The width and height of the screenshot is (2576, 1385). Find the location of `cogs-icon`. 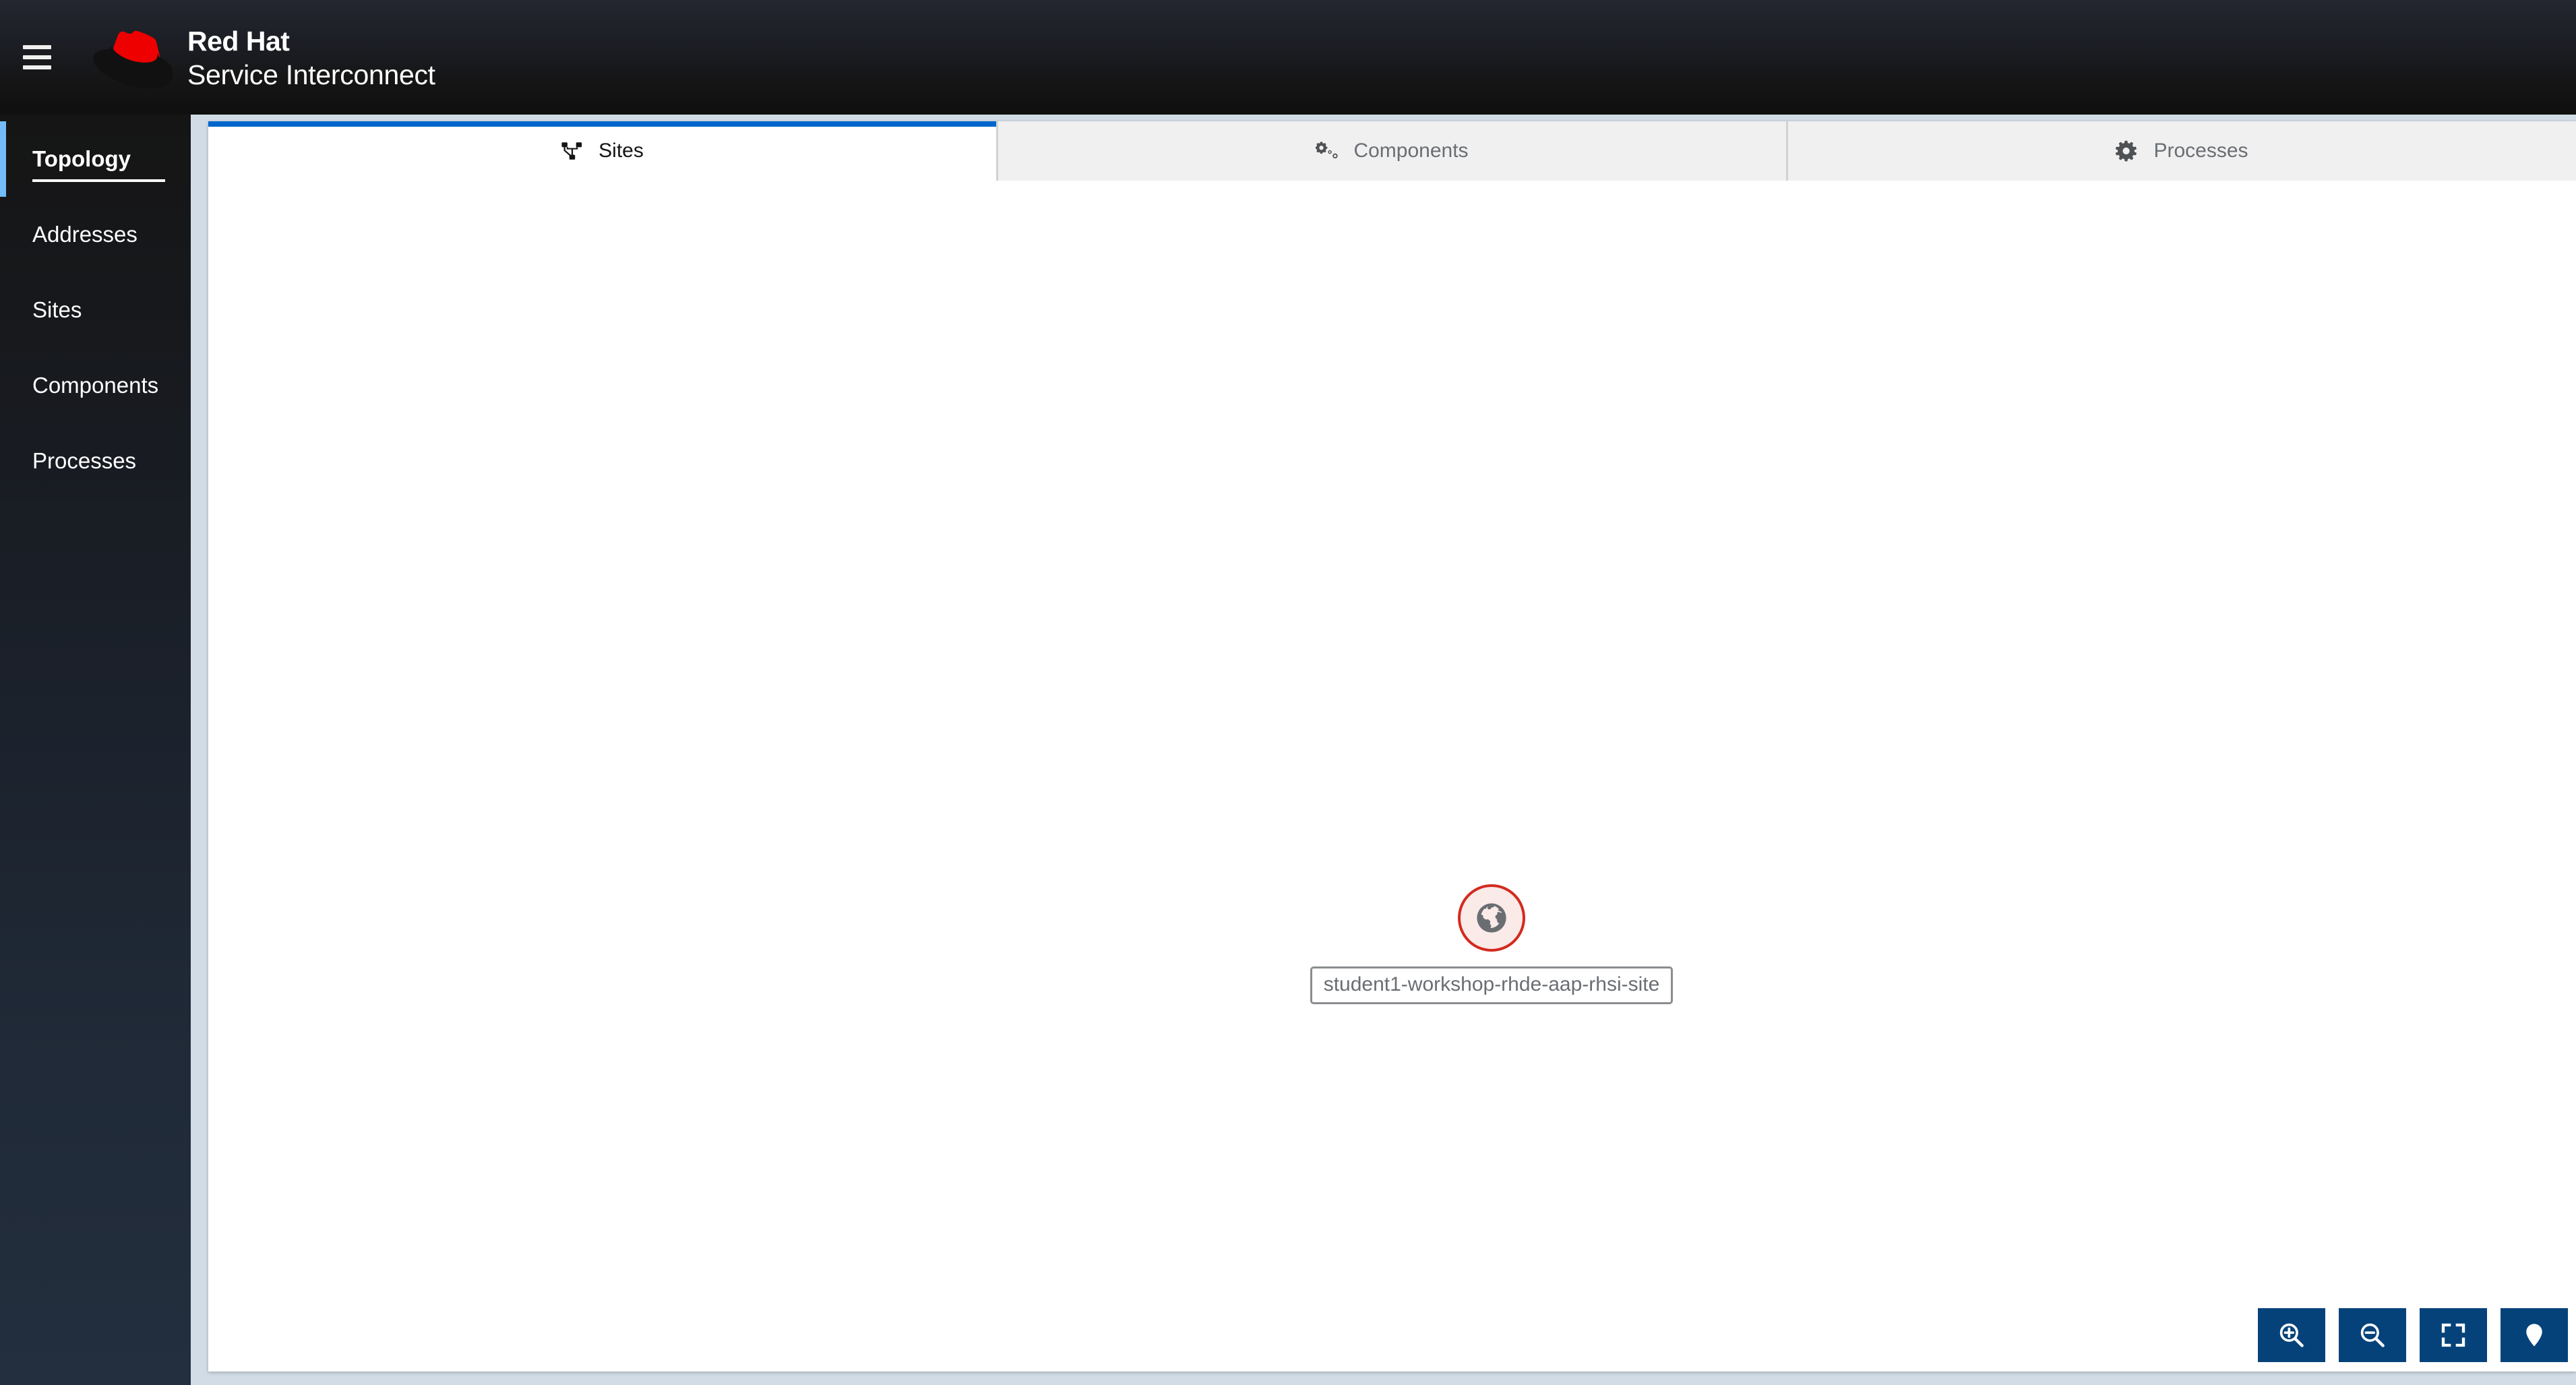

cogs-icon is located at coordinates (1327, 151).